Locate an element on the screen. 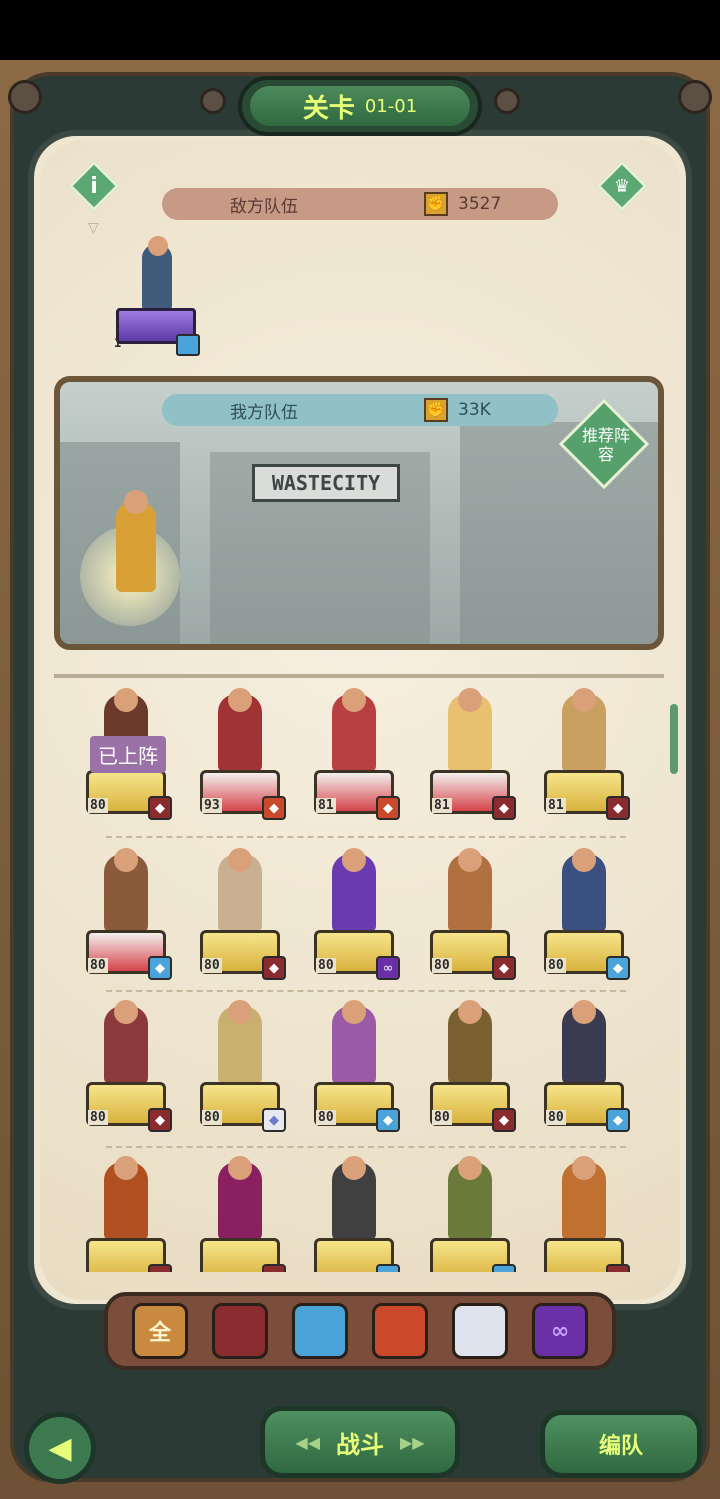 The image size is (720, 1499). hero-card: 80 ∞ is located at coordinates (354, 917).